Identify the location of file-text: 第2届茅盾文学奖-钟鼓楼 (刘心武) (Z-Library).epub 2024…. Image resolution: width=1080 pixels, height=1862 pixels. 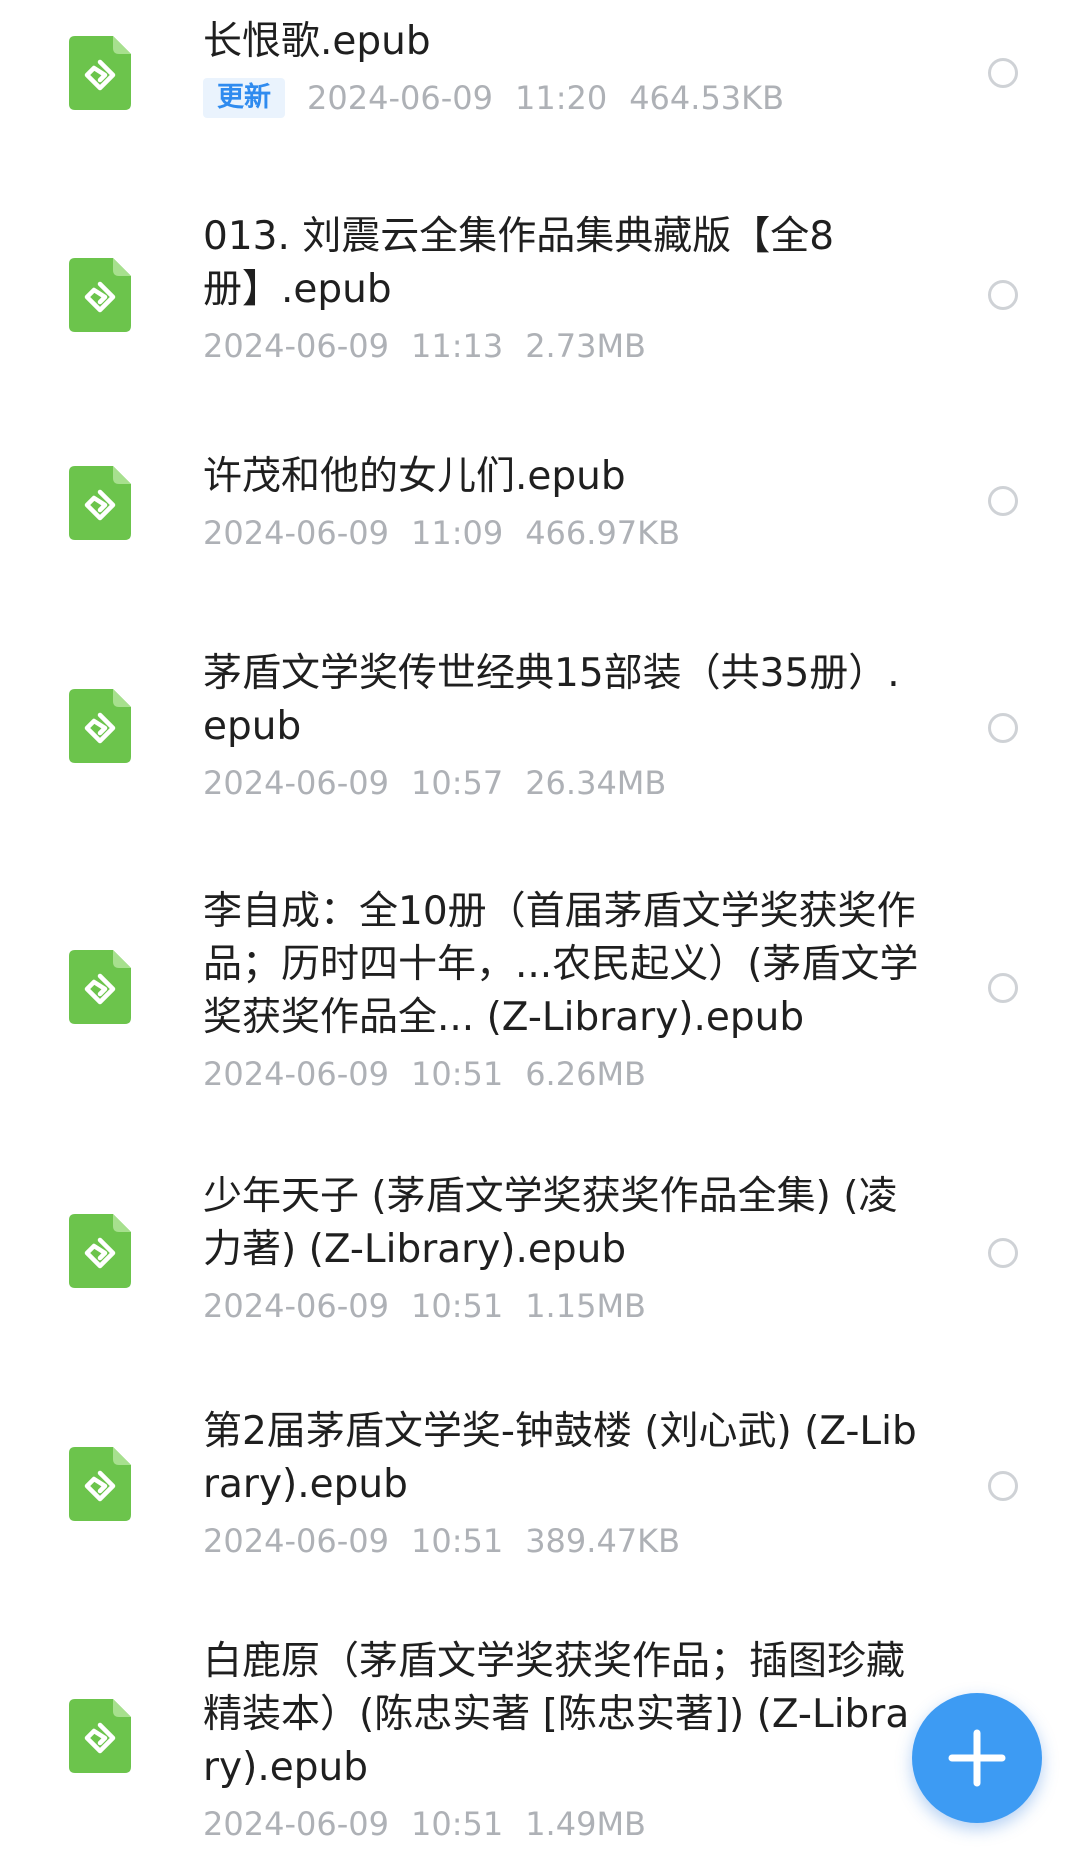
(563, 1483).